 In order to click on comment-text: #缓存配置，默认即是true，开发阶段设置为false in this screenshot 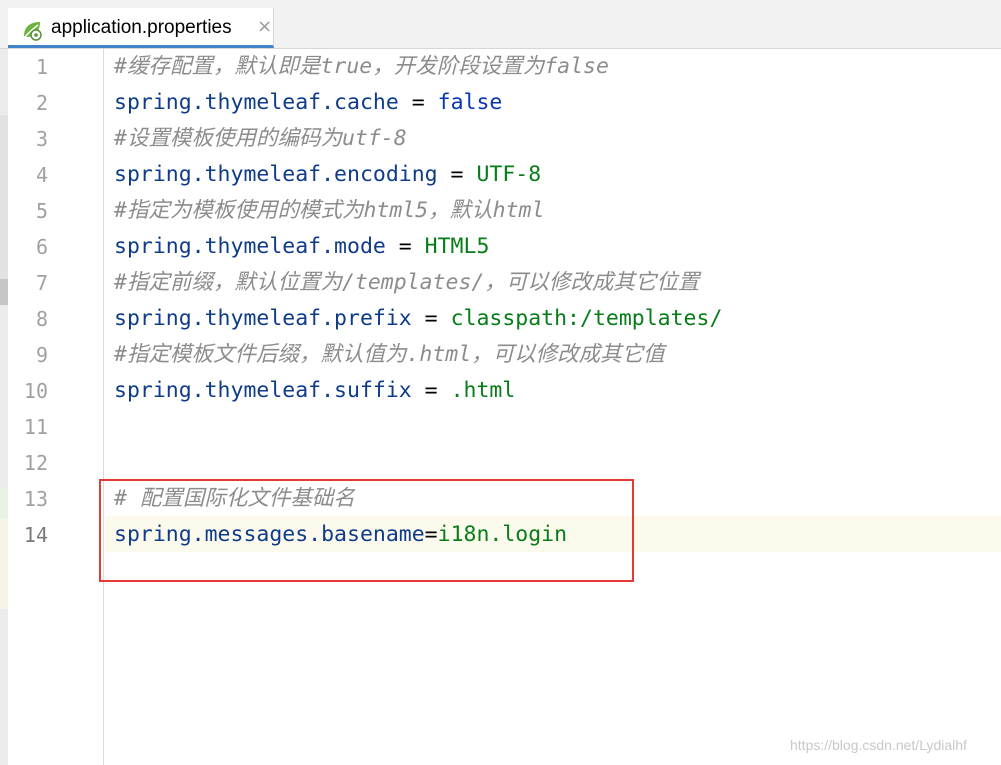, I will do `click(361, 66)`.